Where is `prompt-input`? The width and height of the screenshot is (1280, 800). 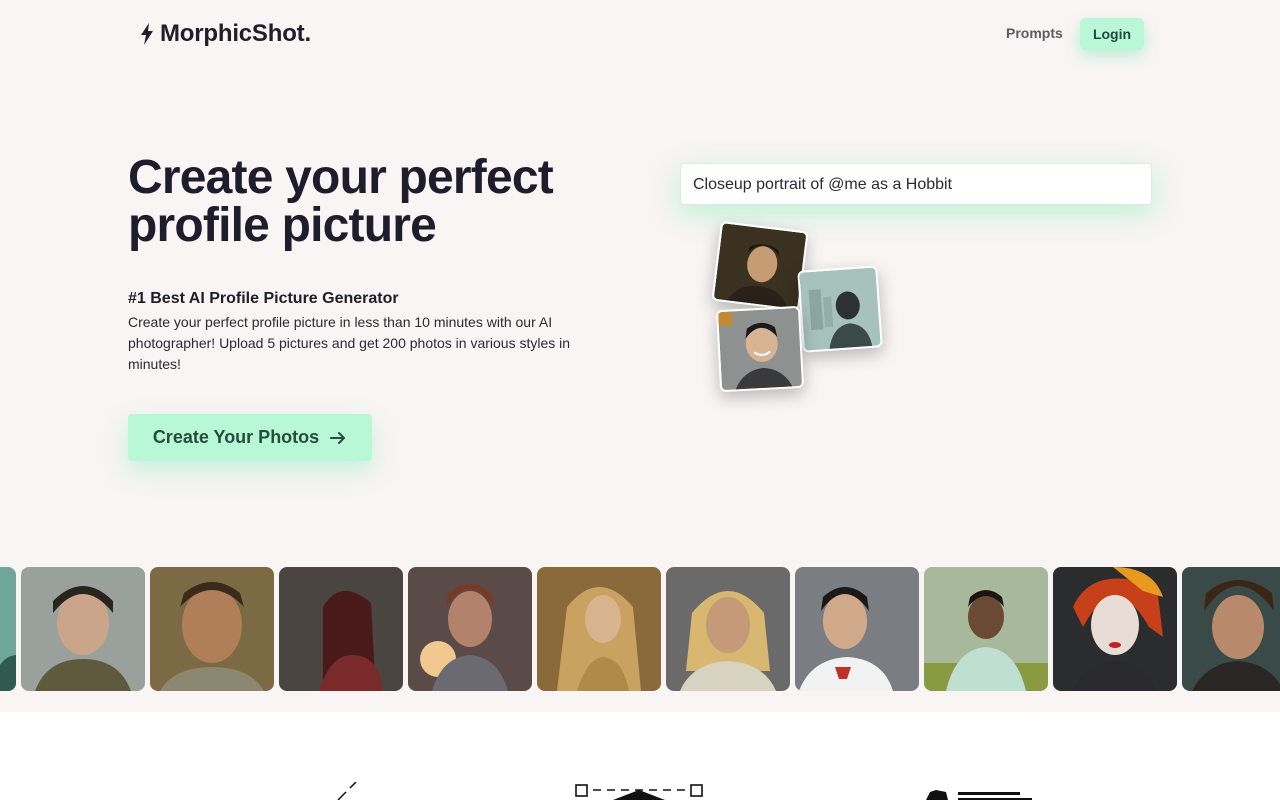 prompt-input is located at coordinates (913, 185).